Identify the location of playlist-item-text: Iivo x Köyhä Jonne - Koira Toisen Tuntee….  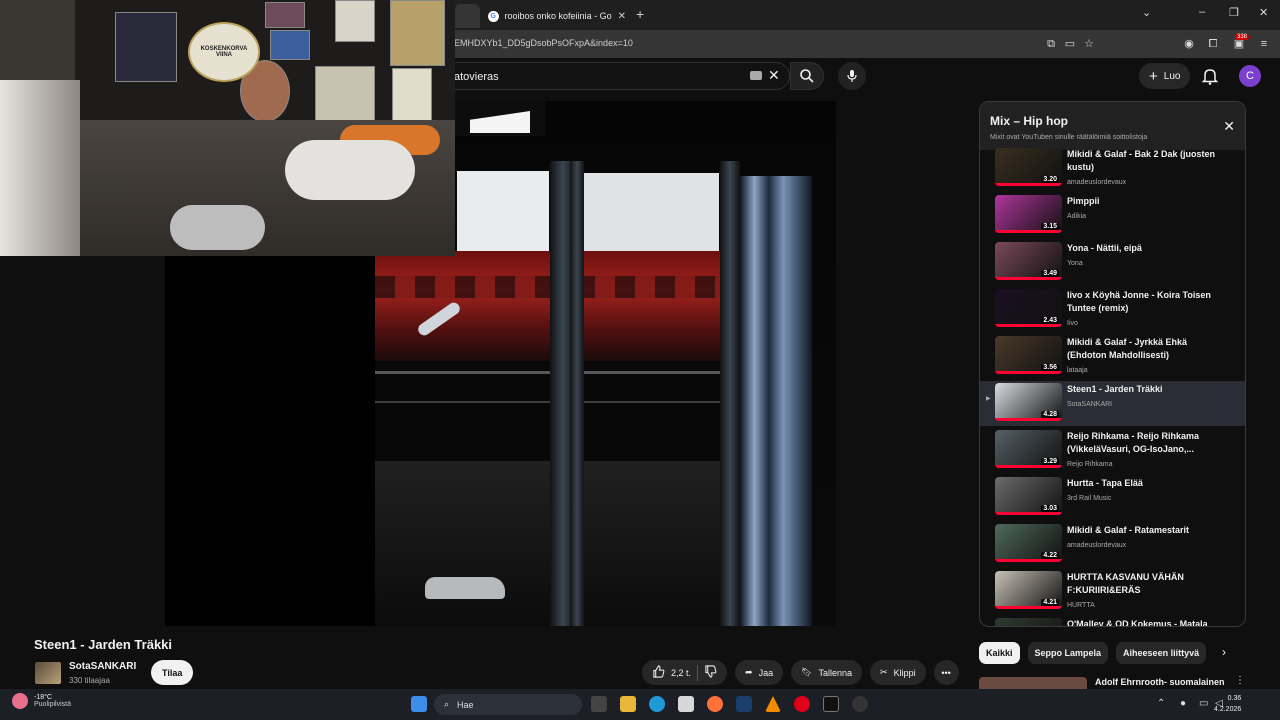
(1147, 309).